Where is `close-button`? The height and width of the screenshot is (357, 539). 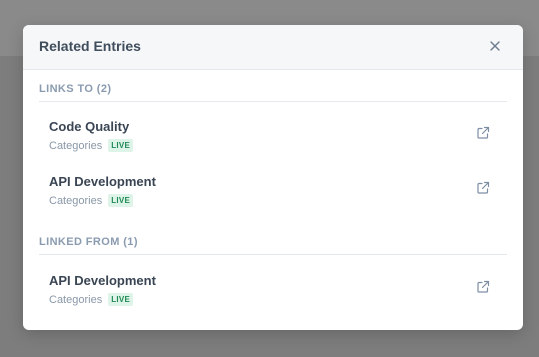
close-button is located at coordinates (495, 46).